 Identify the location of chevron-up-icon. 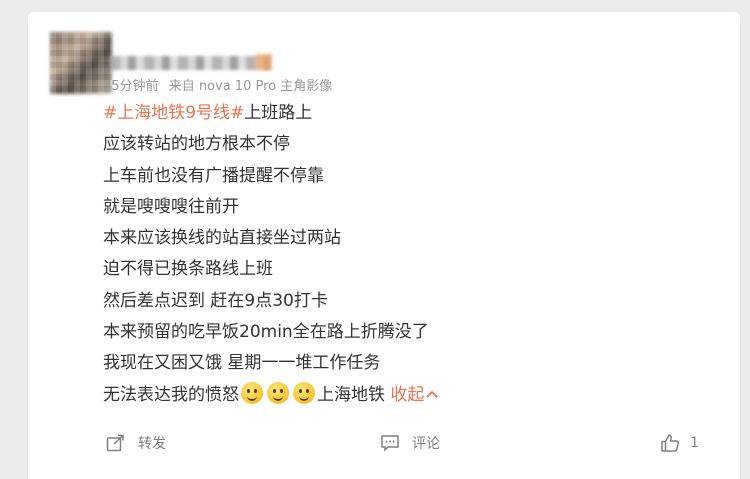
(432, 394).